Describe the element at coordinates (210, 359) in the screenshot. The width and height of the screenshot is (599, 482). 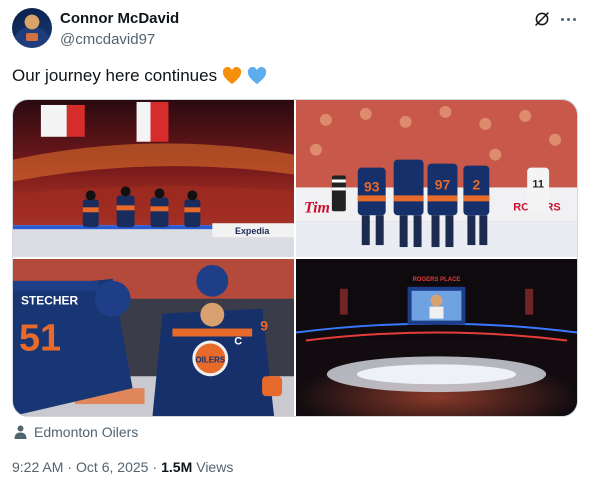
I see `oilers-logo-text: OILERS` at that location.